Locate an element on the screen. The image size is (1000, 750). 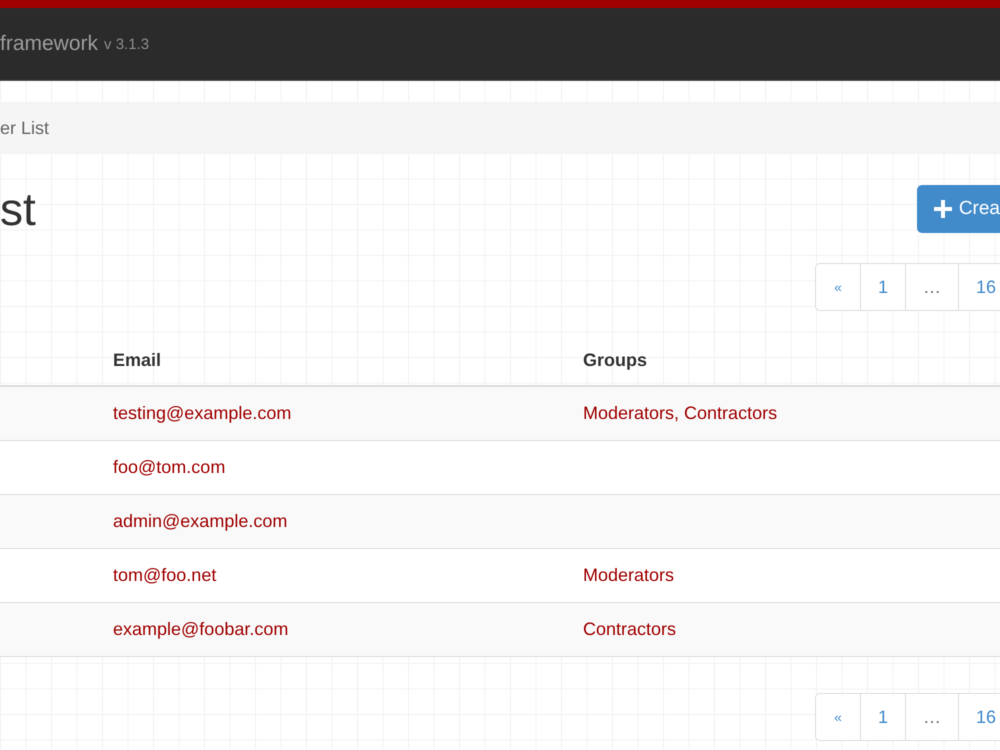
email-link: tom@foo.net is located at coordinates (164, 575).